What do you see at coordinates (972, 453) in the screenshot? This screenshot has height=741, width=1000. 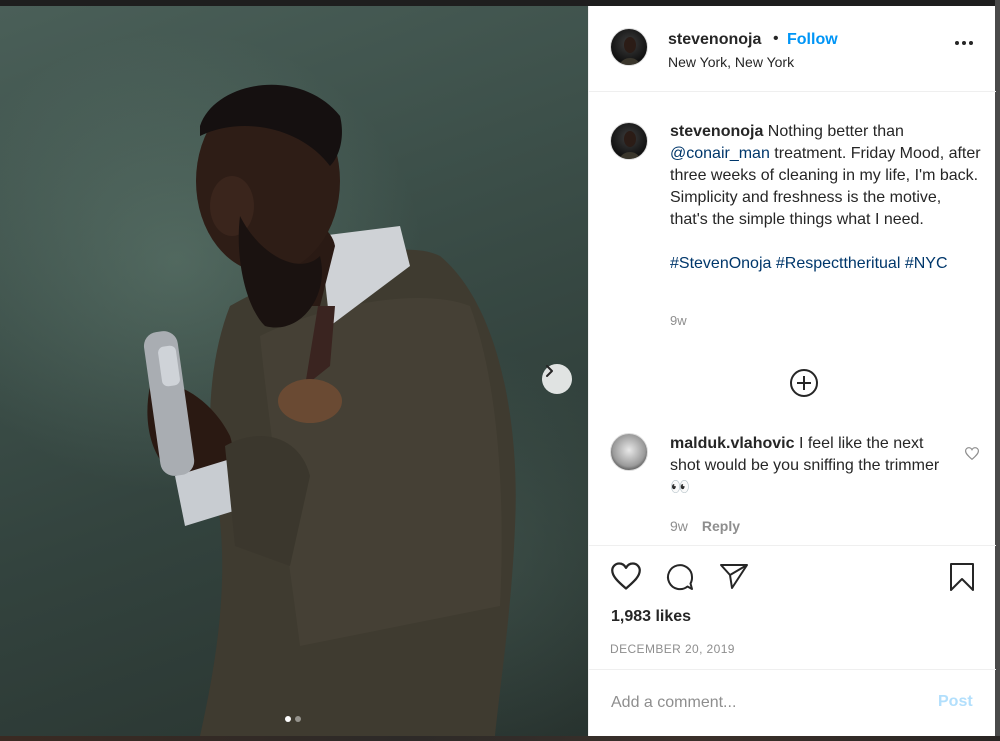 I see `comment-like-heart-icon` at bounding box center [972, 453].